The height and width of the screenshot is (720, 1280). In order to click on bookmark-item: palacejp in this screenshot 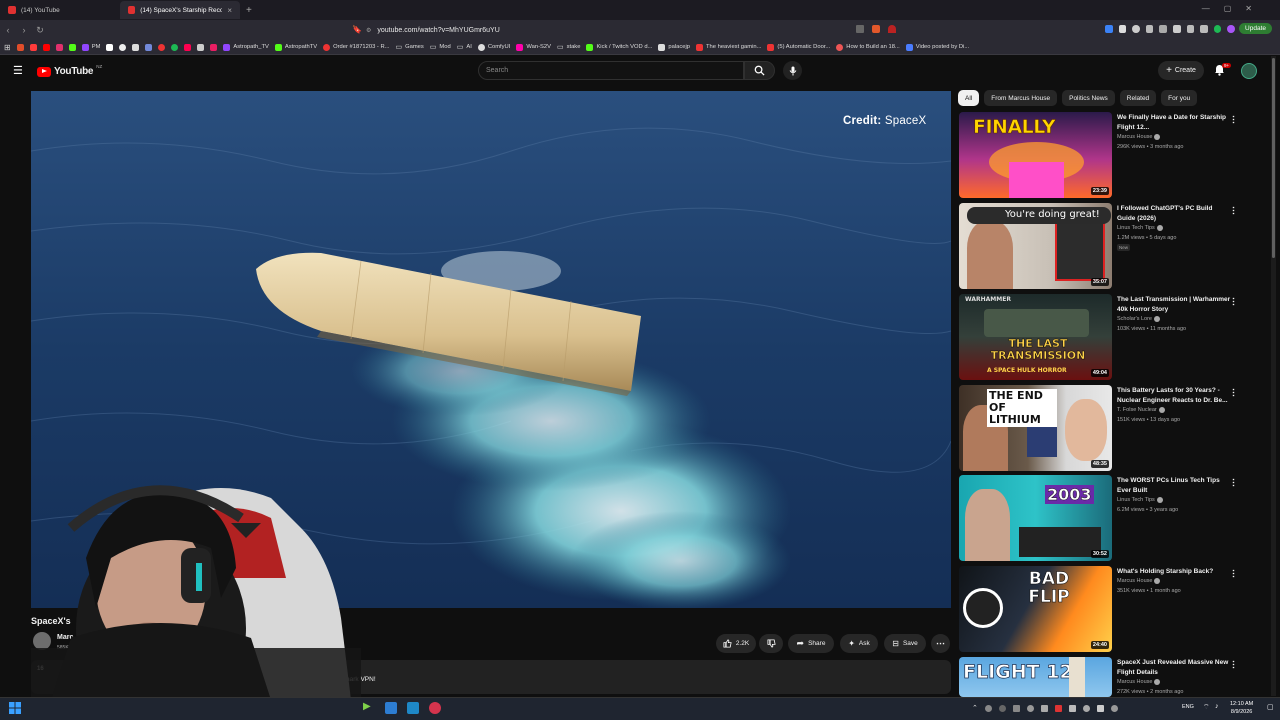, I will do `click(674, 47)`.